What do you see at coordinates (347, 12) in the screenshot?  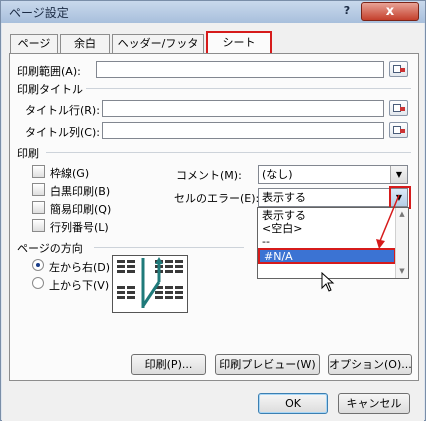 I see `help-icon: ?` at bounding box center [347, 12].